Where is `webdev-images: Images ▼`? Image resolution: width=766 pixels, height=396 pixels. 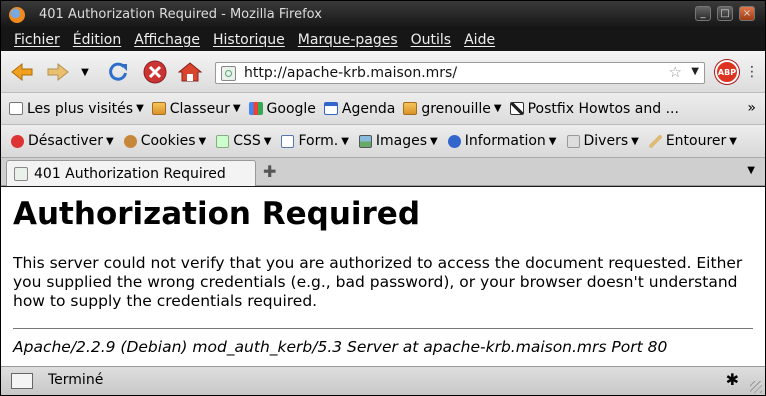
webdev-images: Images ▼ is located at coordinates (398, 141).